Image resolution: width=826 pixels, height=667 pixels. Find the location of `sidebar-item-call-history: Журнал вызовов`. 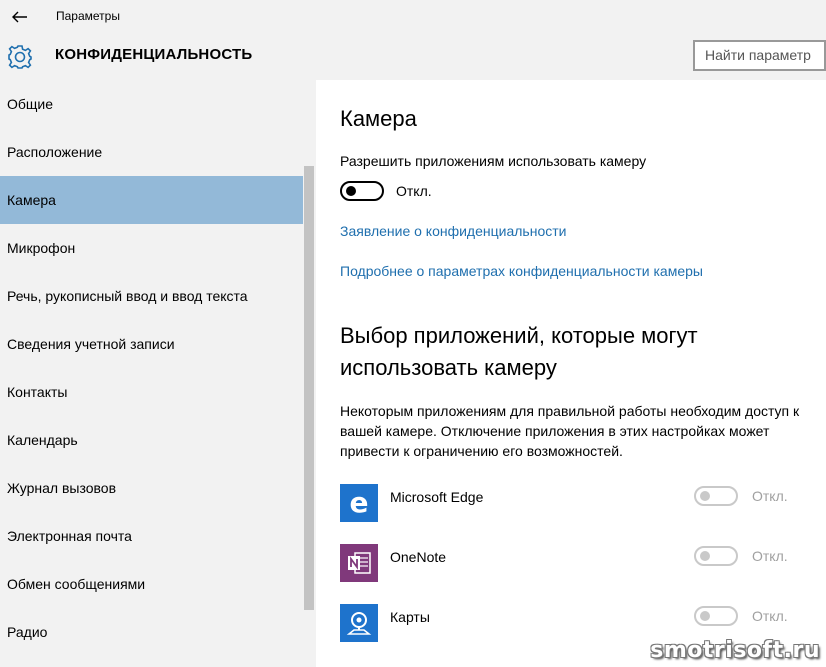

sidebar-item-call-history: Журнал вызовов is located at coordinates (151, 488).